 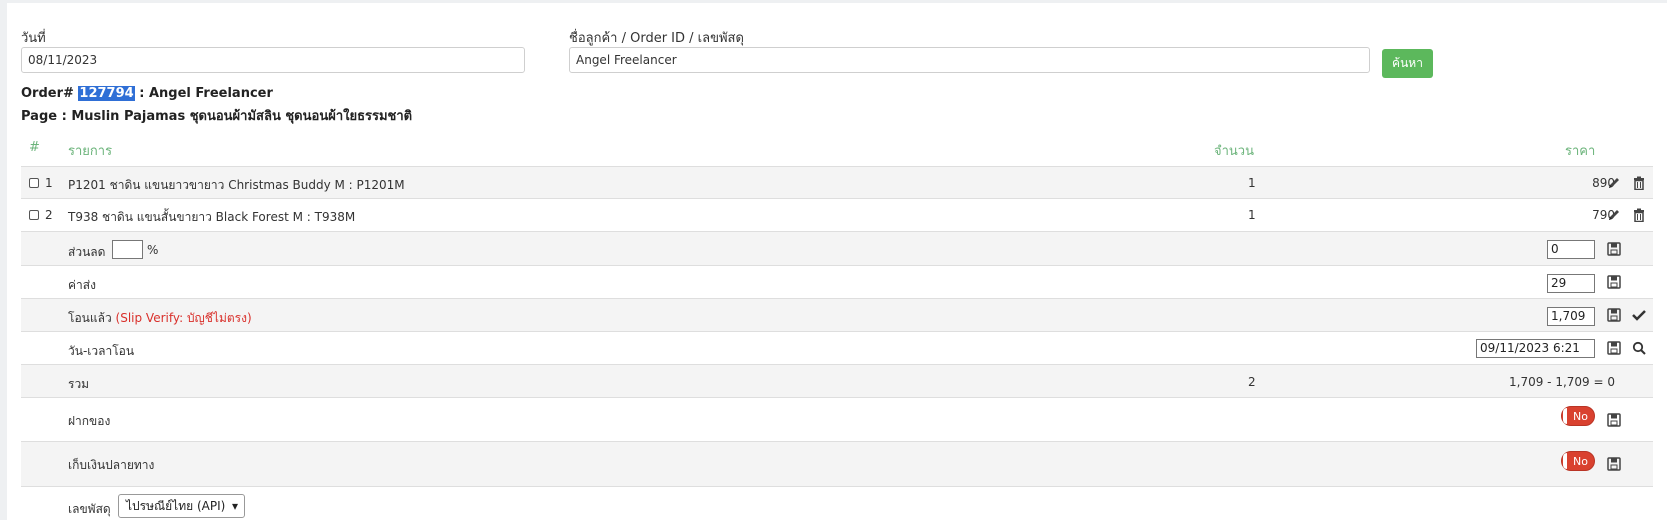 I want to click on cod-label: เก็บเงินปลายทาง, so click(x=111, y=465).